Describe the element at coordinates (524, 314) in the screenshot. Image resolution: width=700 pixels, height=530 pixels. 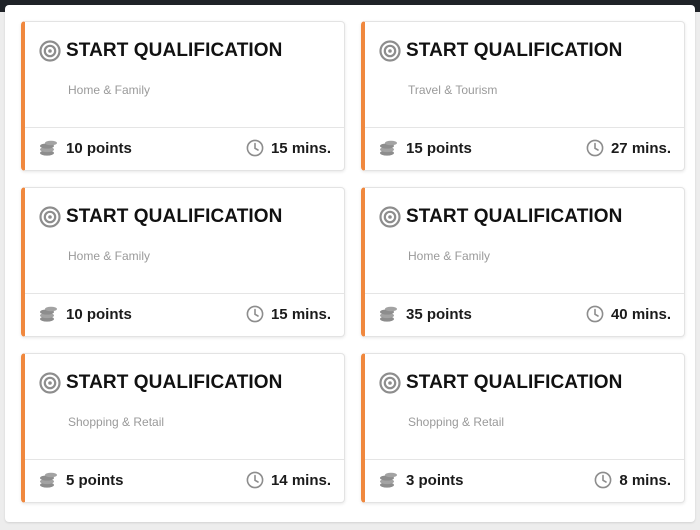
I see `card-footer: 35 points 40 mins.` at that location.